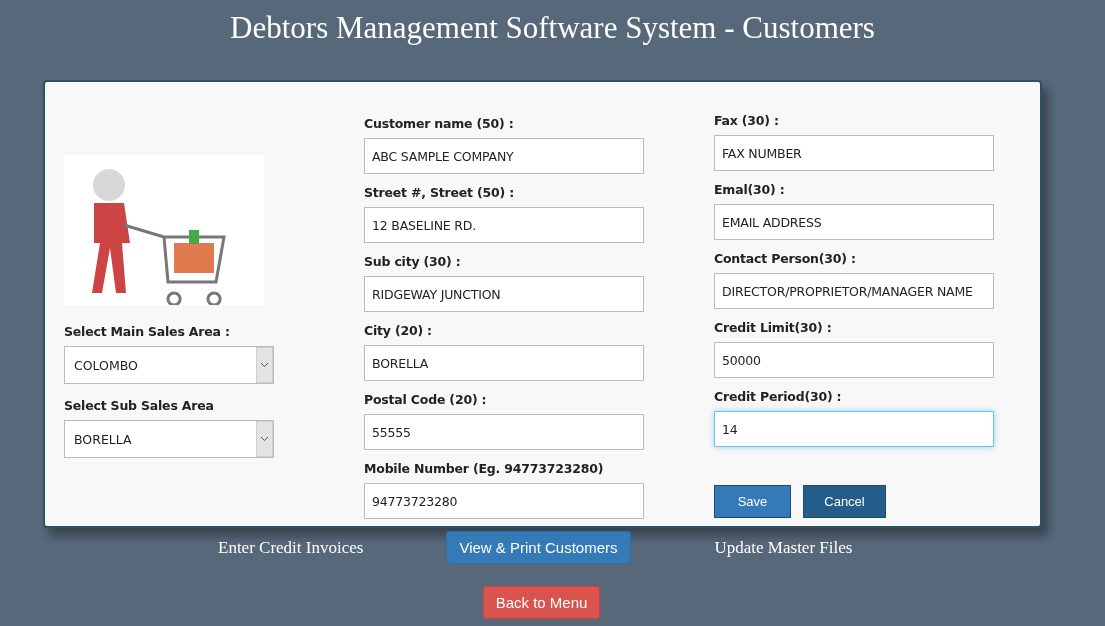 The width and height of the screenshot is (1105, 626). What do you see at coordinates (504, 156) in the screenshot?
I see `text-field: ABC SAMPLE COMPANY` at bounding box center [504, 156].